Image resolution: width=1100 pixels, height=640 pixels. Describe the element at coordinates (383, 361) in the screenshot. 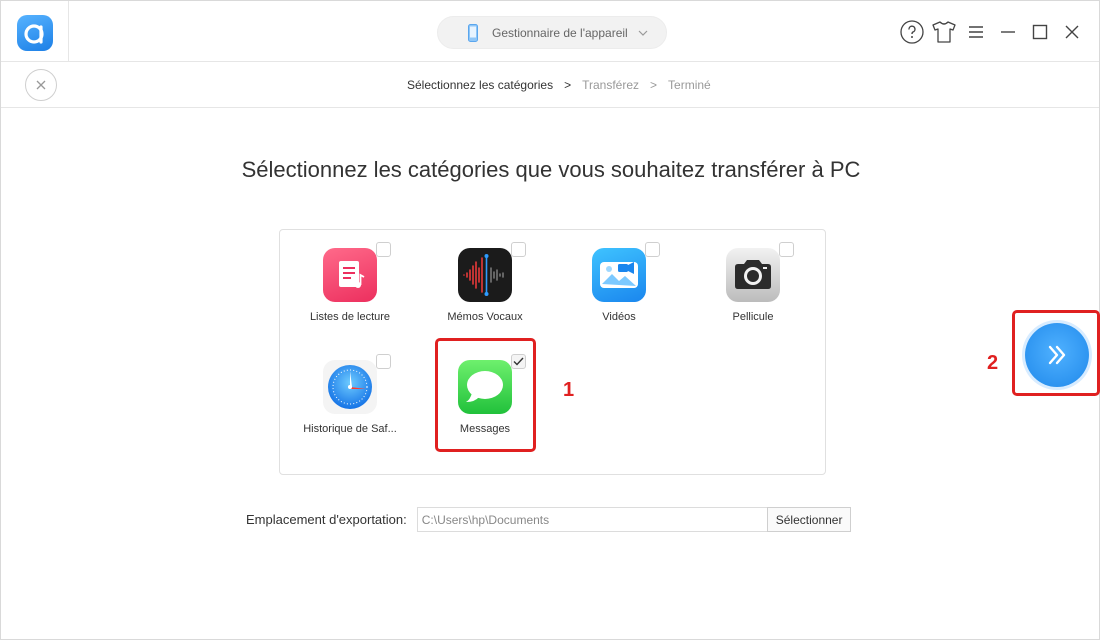

I see `checkbox-safari-history` at that location.